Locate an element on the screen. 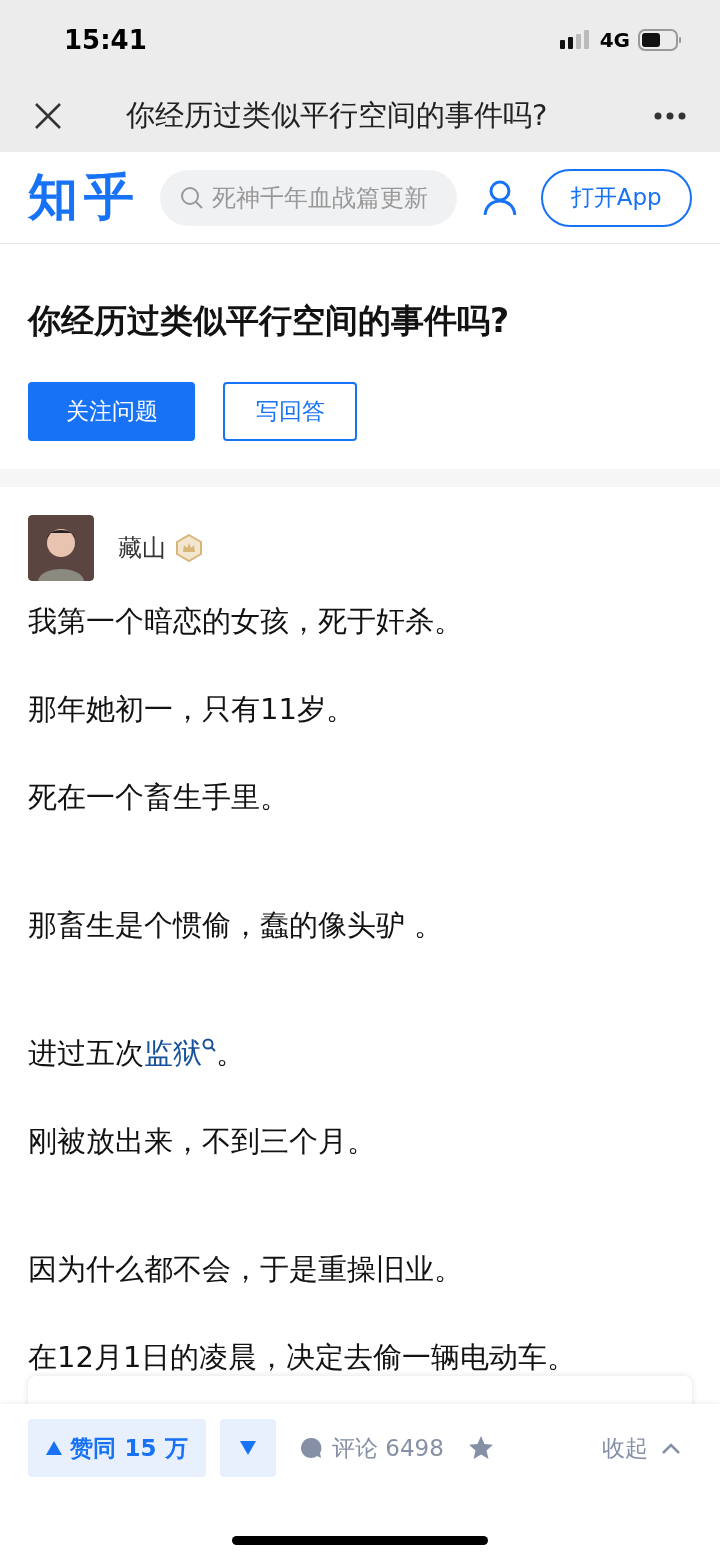 This screenshot has height=1558, width=720. answer-paragraph: 我第一个暗恋的女孩，死于奸杀。 is located at coordinates (246, 621).